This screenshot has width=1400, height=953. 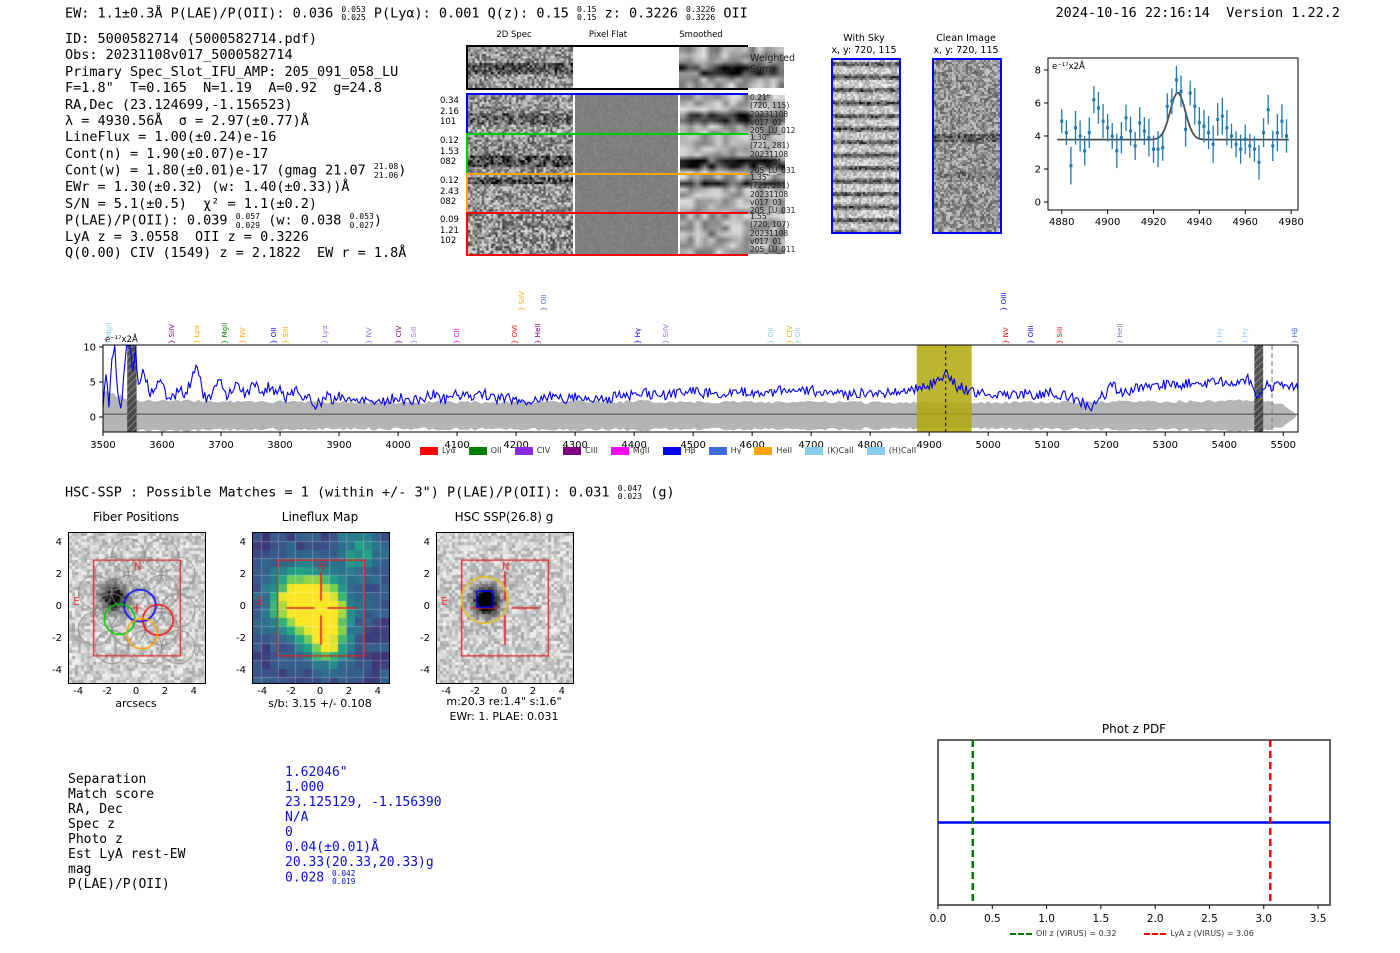 What do you see at coordinates (448, 241) in the screenshot?
I see `cutout-left-label: 102` at bounding box center [448, 241].